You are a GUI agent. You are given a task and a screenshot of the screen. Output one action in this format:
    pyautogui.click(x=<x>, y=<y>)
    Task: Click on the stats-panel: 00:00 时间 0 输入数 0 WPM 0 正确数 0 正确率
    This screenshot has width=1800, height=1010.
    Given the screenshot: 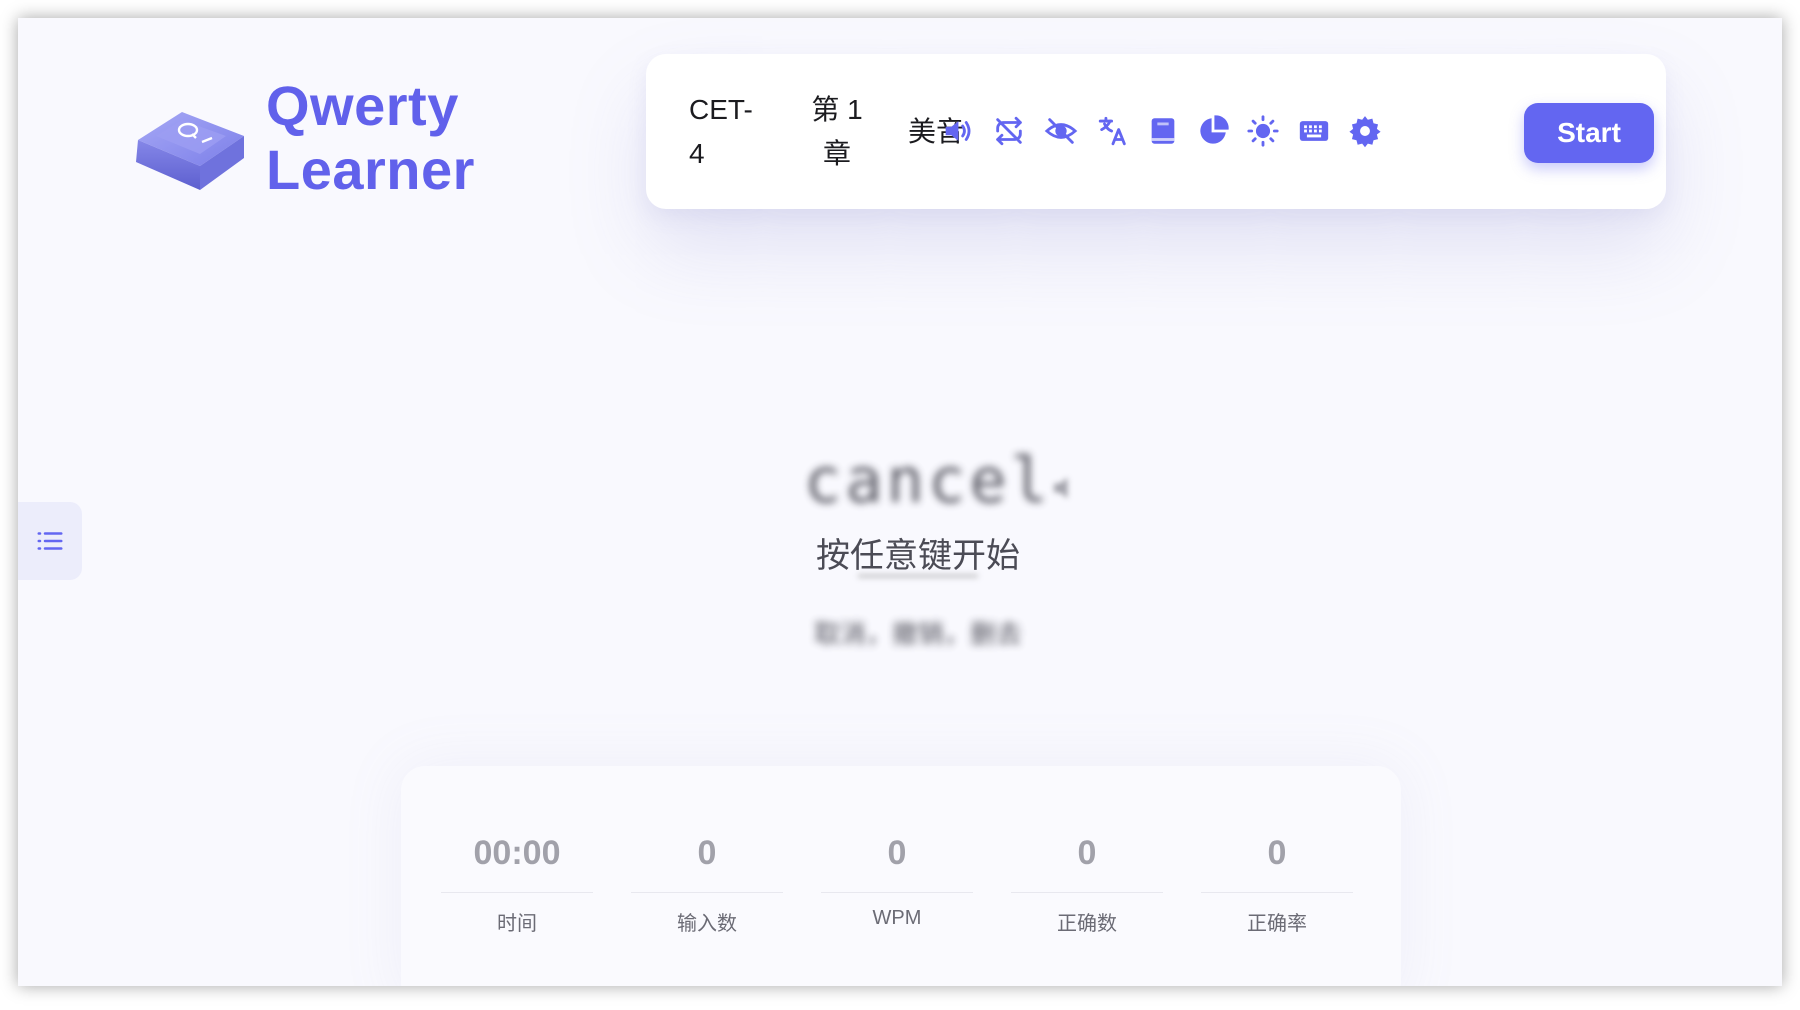 What is the action you would take?
    pyautogui.click(x=901, y=876)
    